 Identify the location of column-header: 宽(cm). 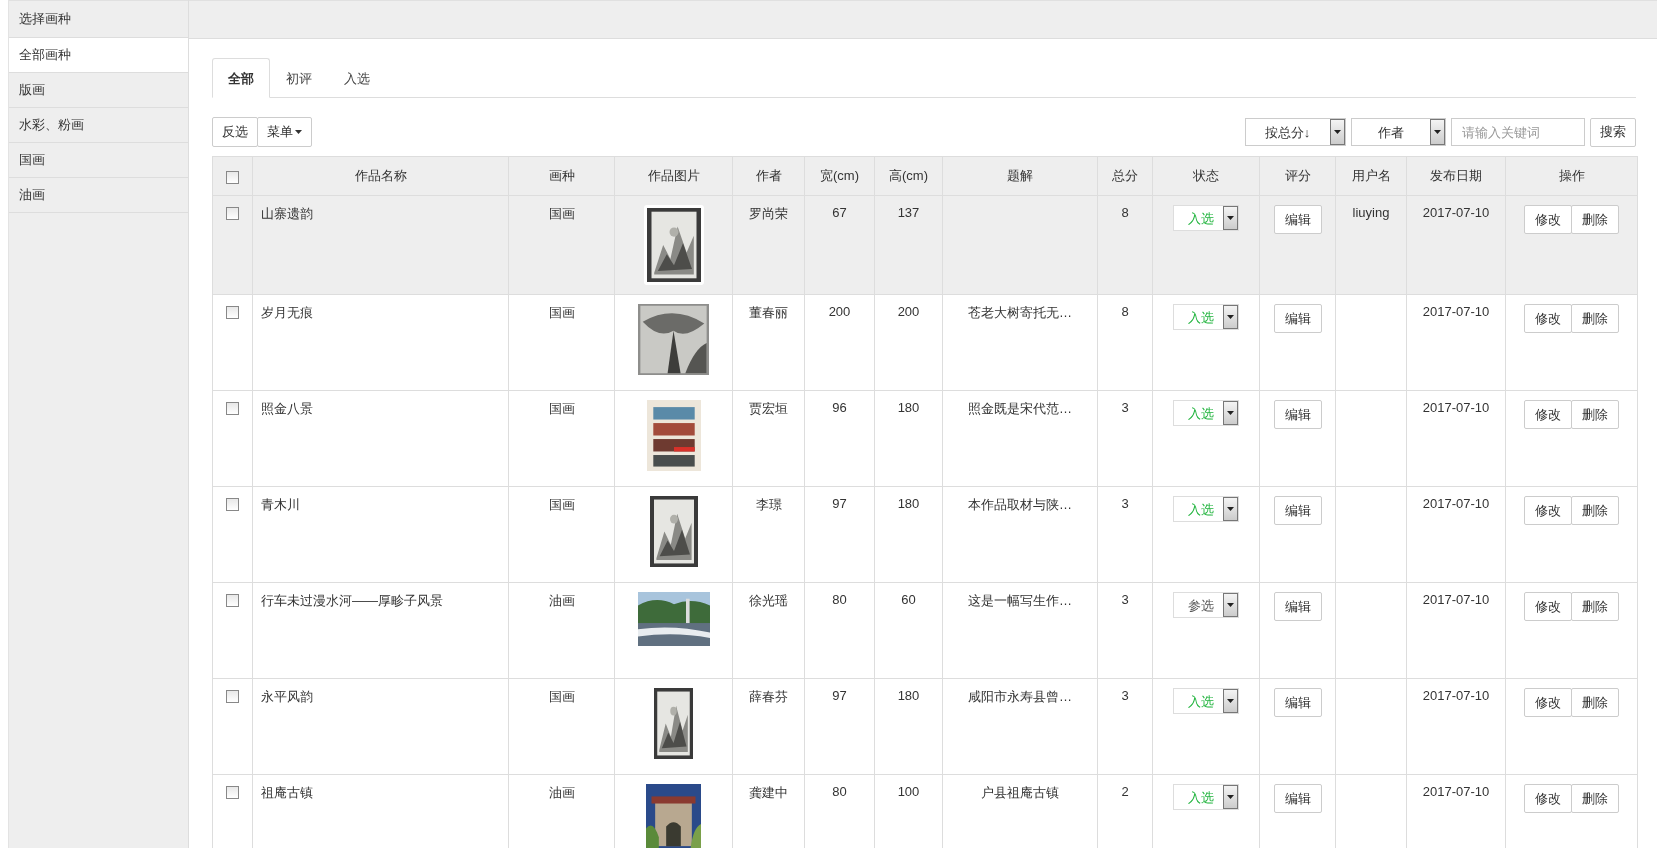
(839, 176).